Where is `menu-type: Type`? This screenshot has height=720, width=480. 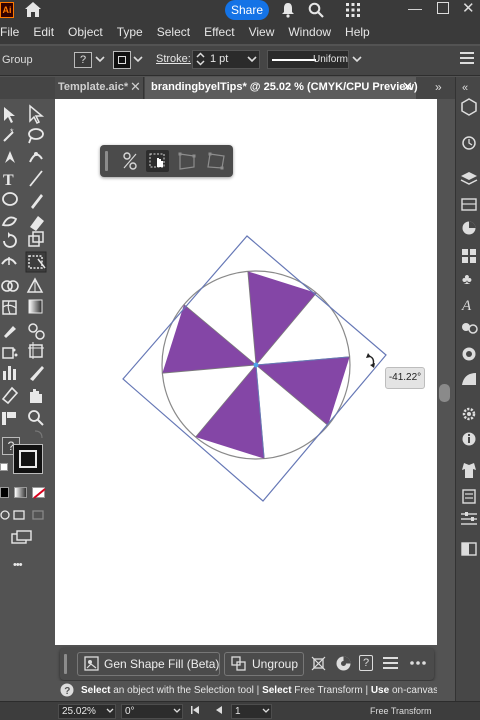 menu-type: Type is located at coordinates (130, 32).